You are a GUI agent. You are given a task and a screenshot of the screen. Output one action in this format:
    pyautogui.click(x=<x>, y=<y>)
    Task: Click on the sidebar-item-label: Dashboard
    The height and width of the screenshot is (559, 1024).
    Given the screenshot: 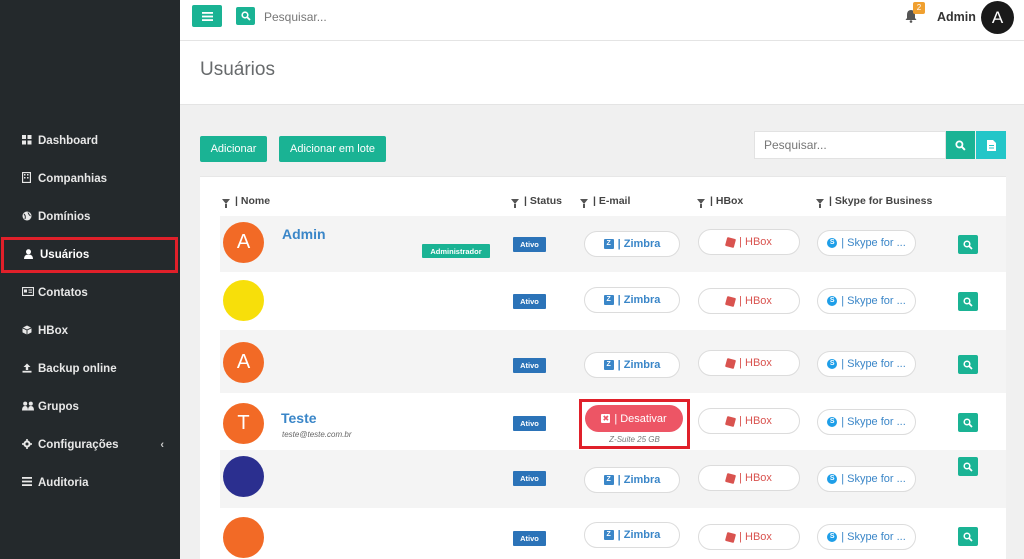 What is the action you would take?
    pyautogui.click(x=68, y=141)
    